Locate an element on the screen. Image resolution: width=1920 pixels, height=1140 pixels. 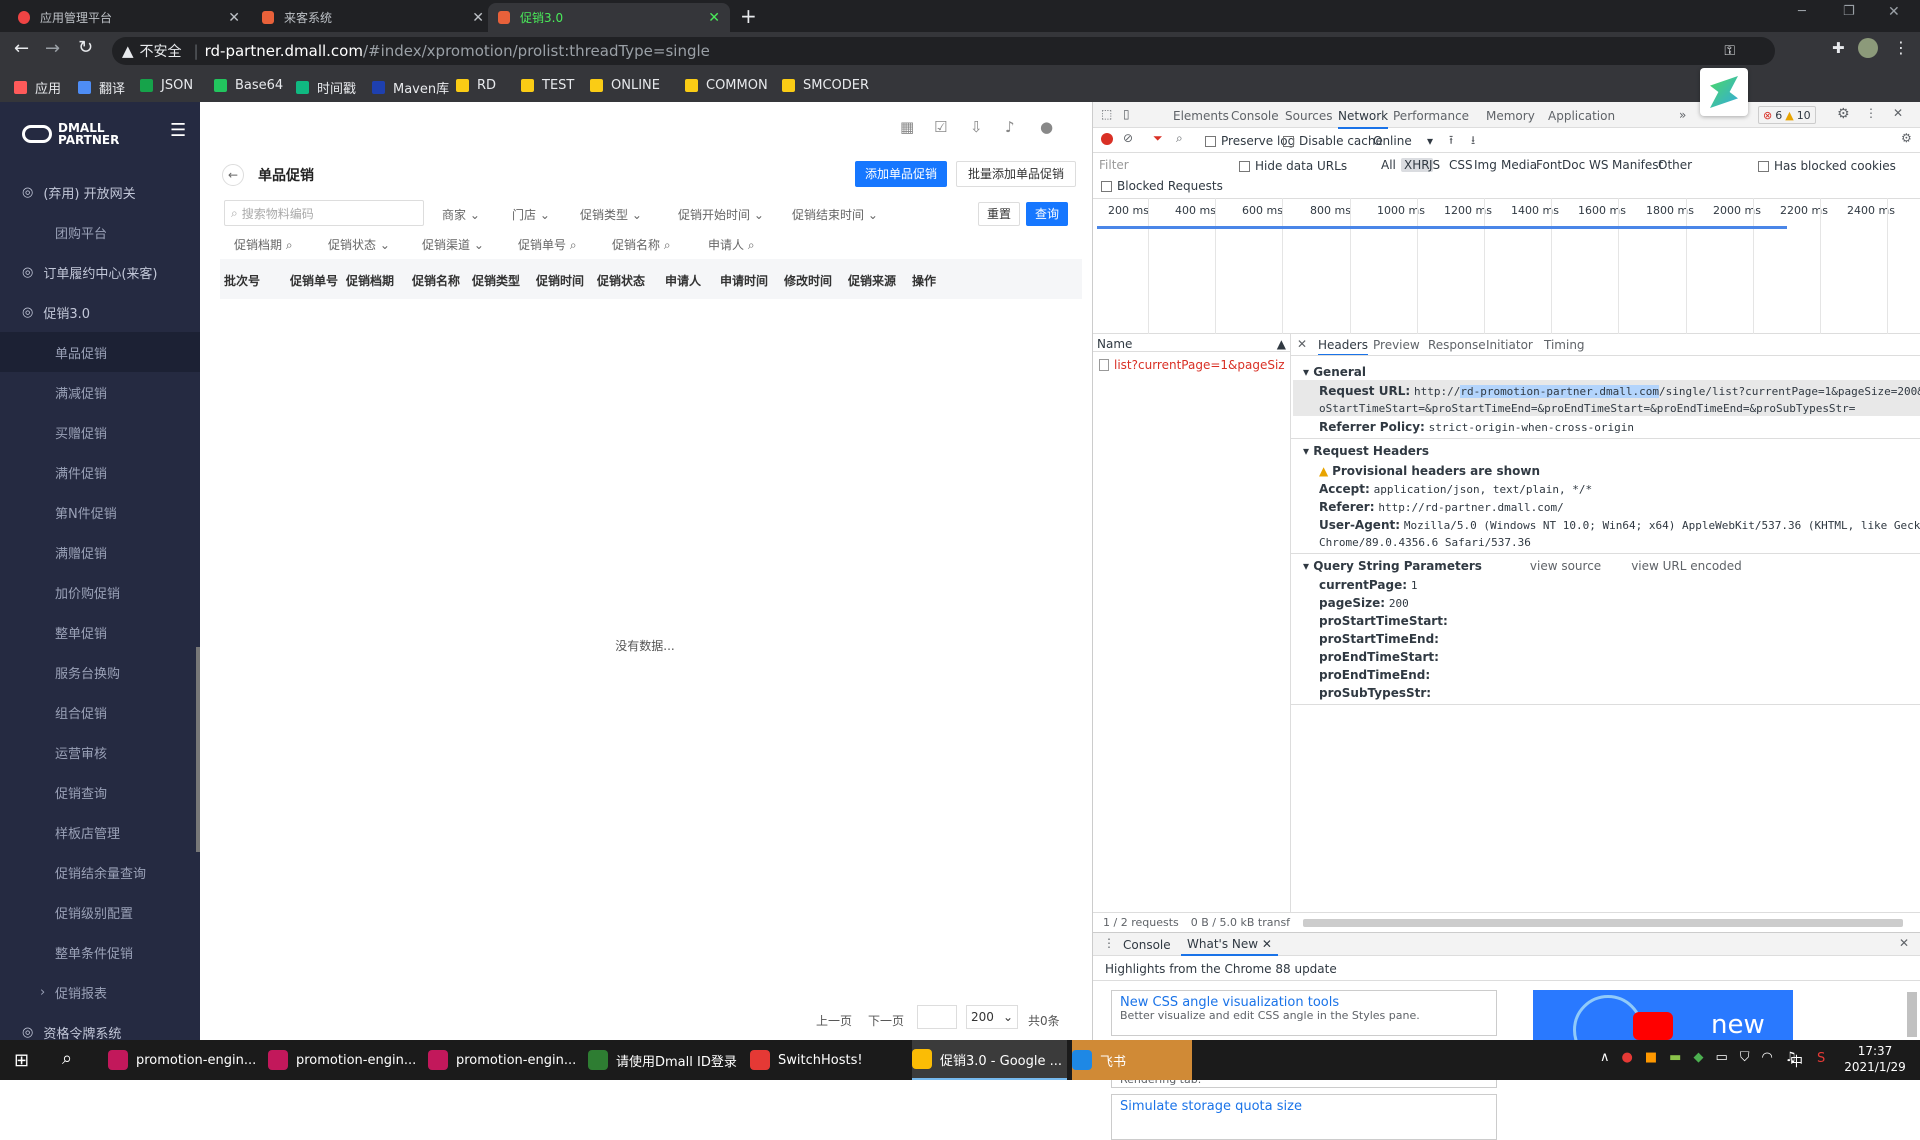
bookmark-item: 时间戳 is located at coordinates (326, 87).